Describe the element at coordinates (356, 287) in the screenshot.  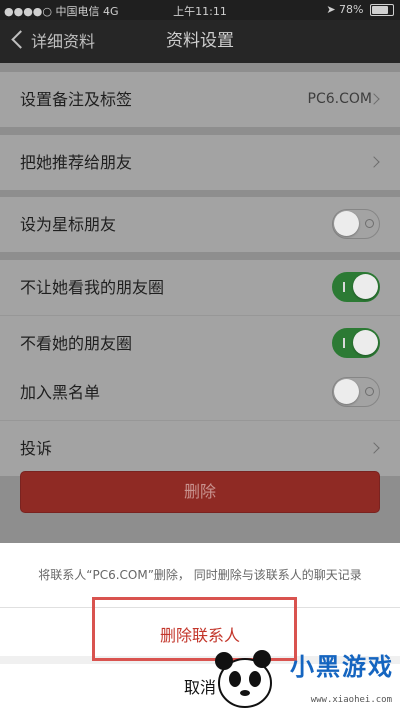
I see `hide-my-moments-toggle` at that location.